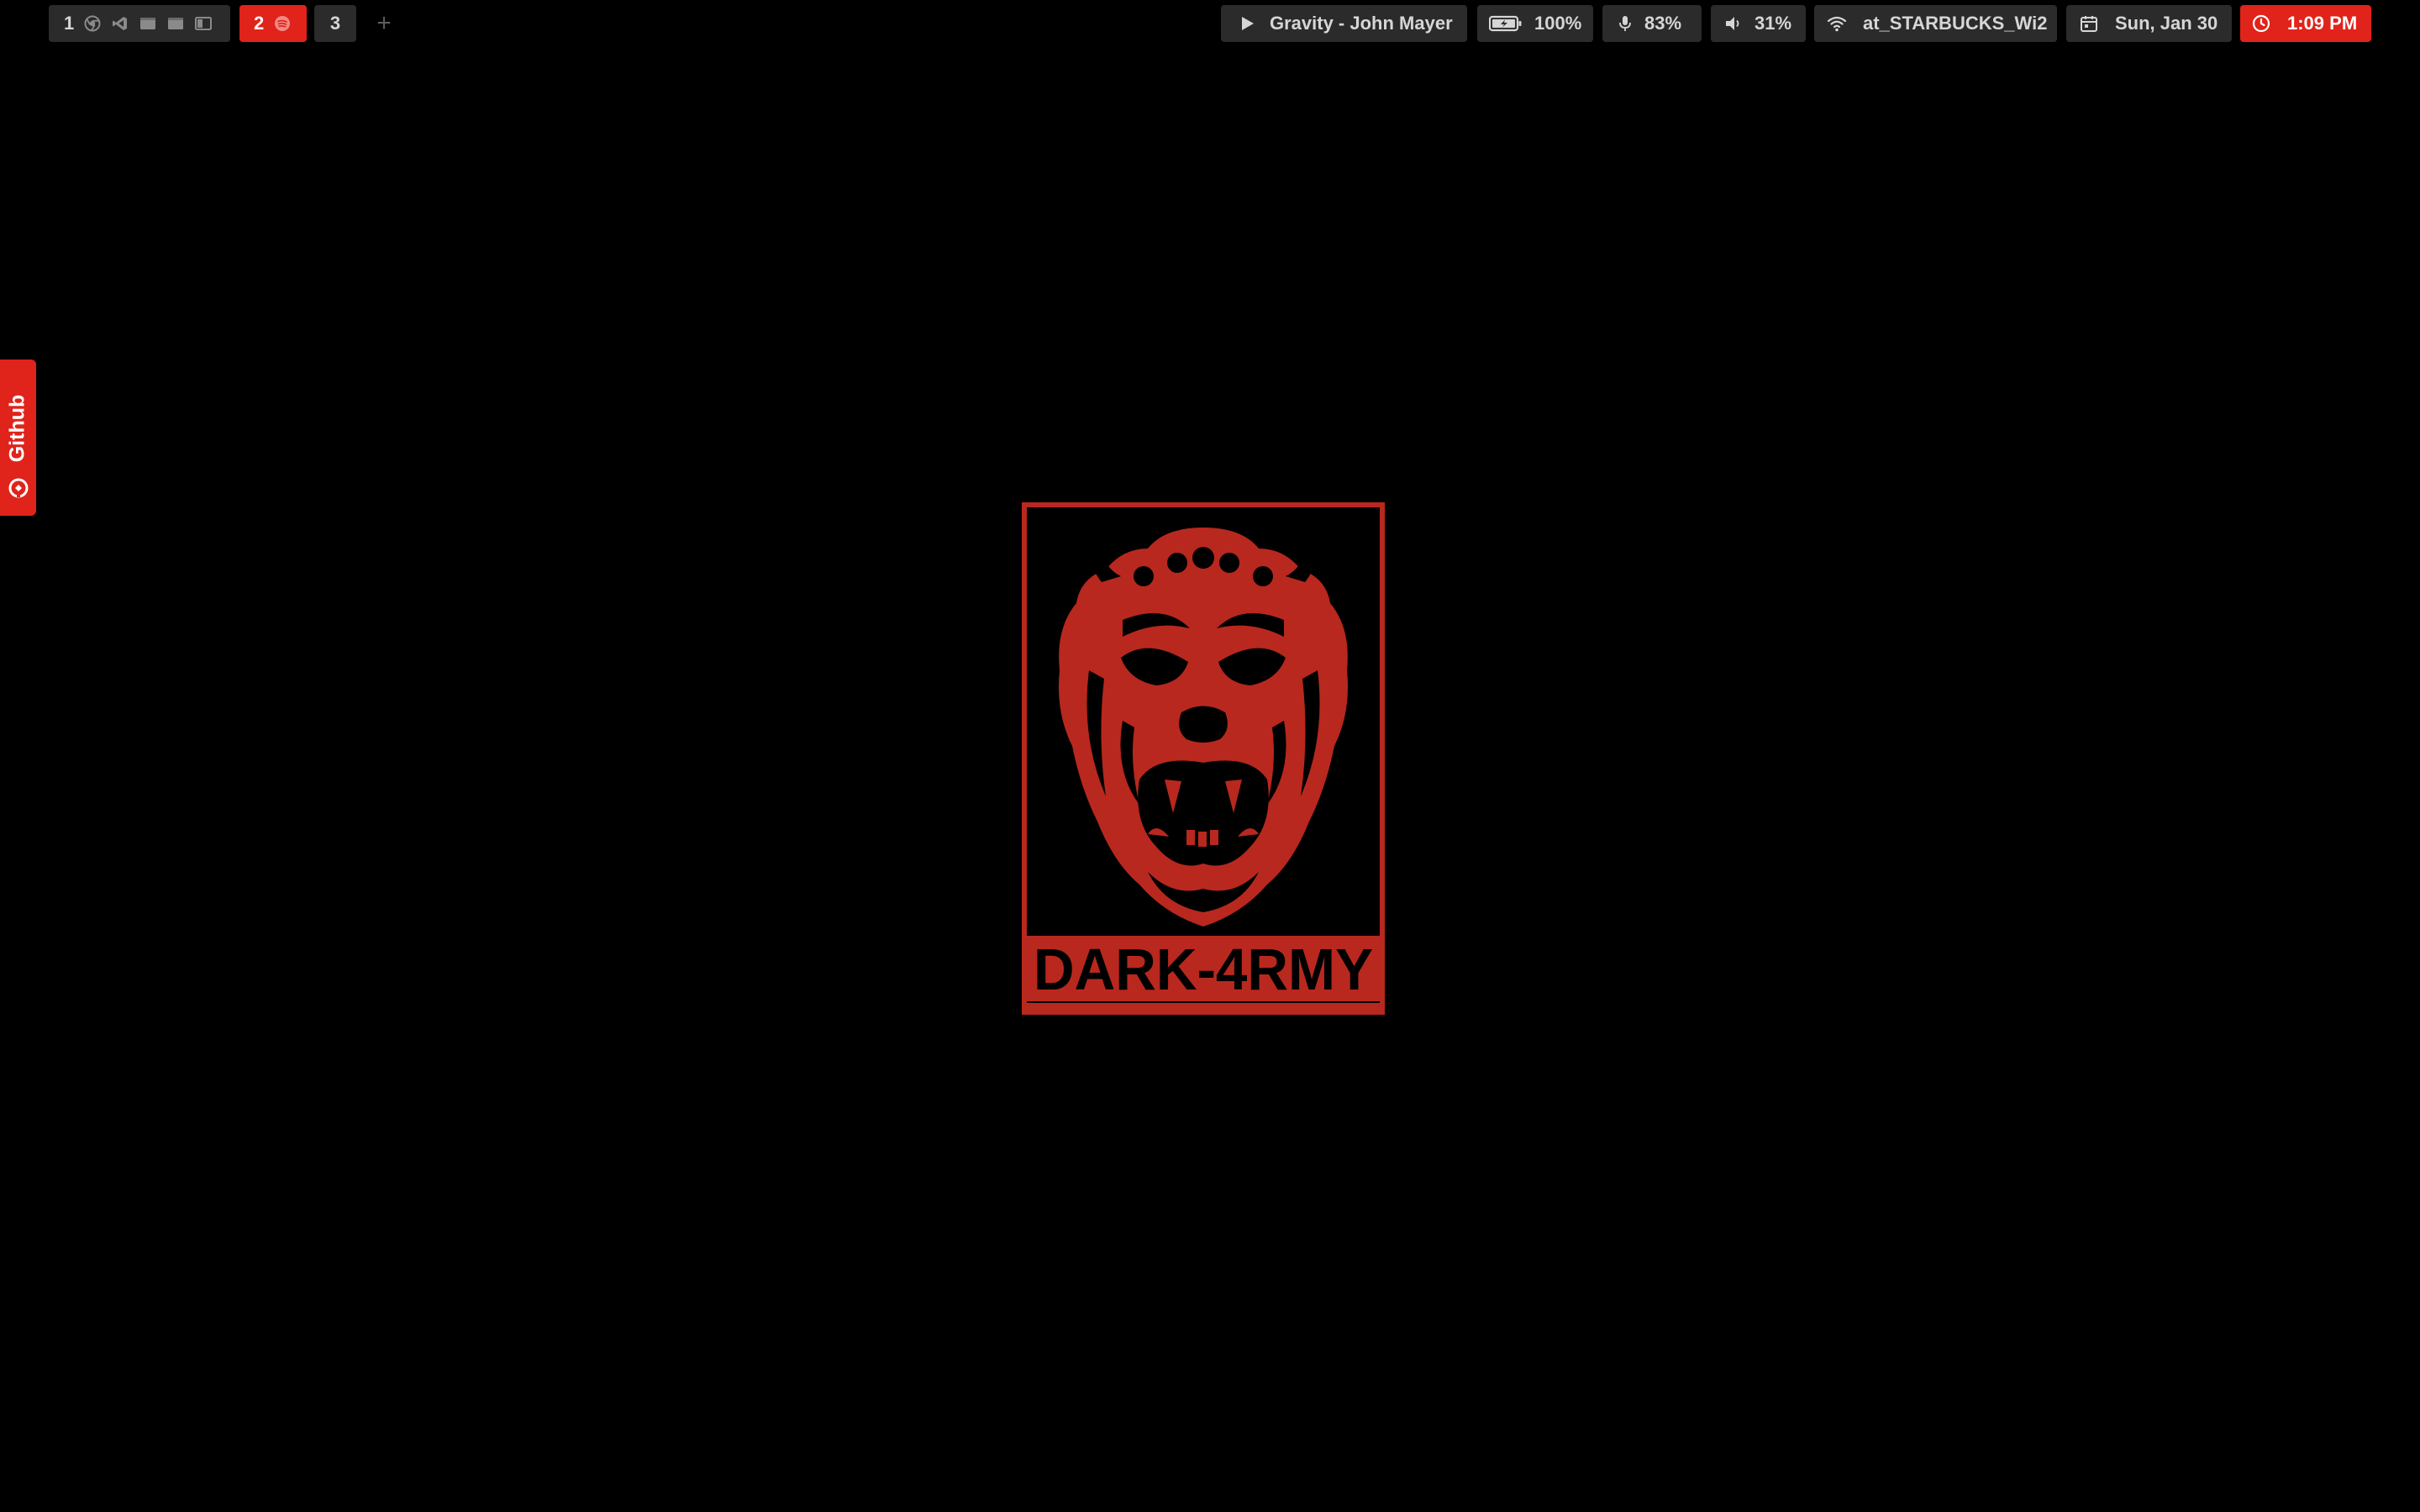 The height and width of the screenshot is (1512, 2420). Describe the element at coordinates (2323, 23) in the screenshot. I see `clock-text: 1:09 PM` at that location.